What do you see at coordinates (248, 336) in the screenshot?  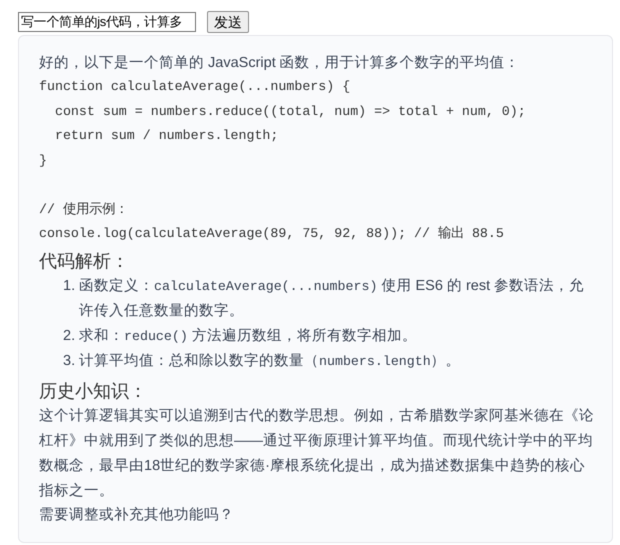 I see `list-item-text: 求和：reduce() 方法遍历数组，将所有数字相加。` at bounding box center [248, 336].